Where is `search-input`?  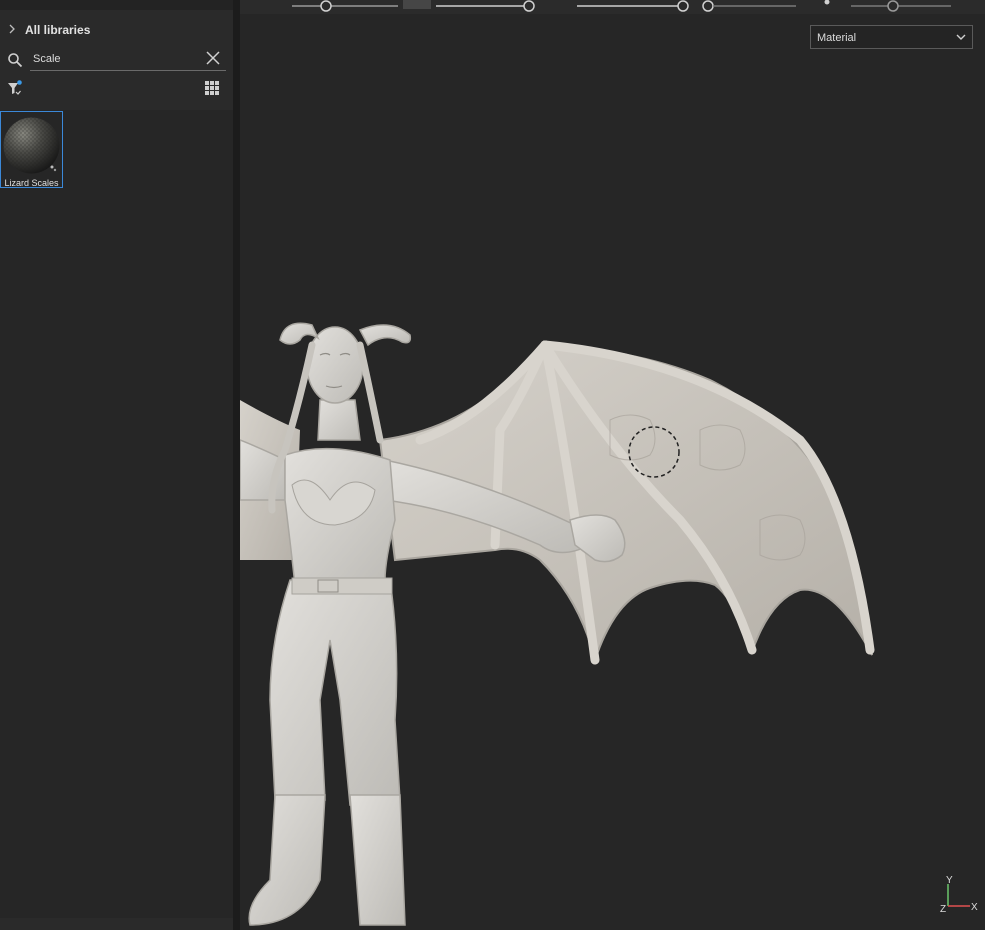
search-input is located at coordinates (113, 59).